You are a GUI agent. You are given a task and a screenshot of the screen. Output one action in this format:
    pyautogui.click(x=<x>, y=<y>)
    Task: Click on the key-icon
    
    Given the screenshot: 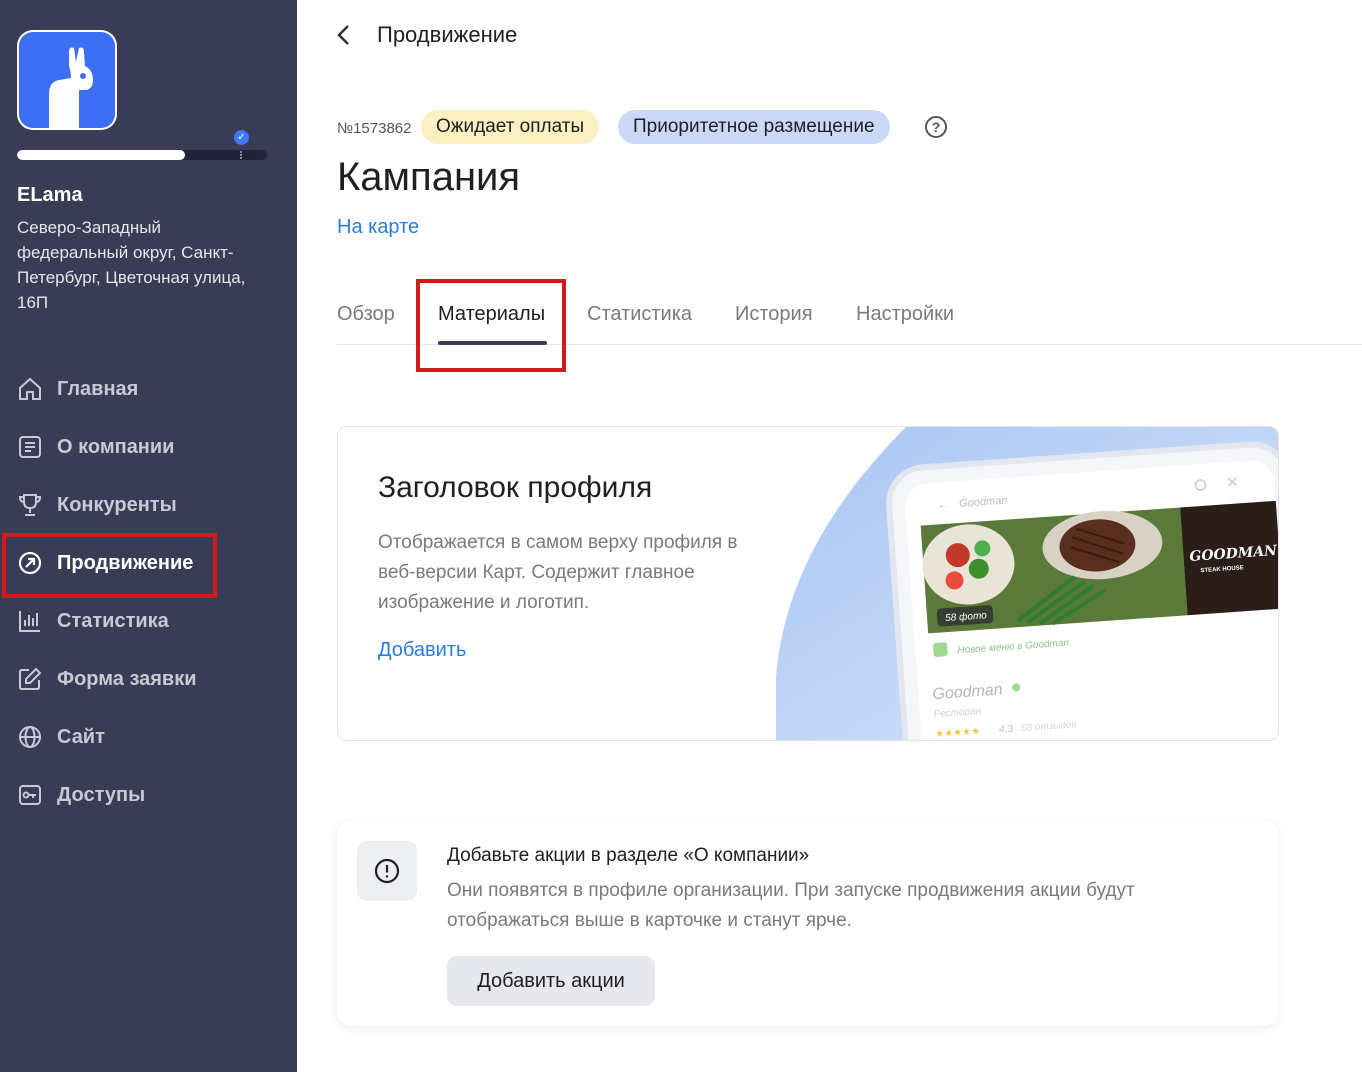 What is the action you would take?
    pyautogui.click(x=30, y=795)
    